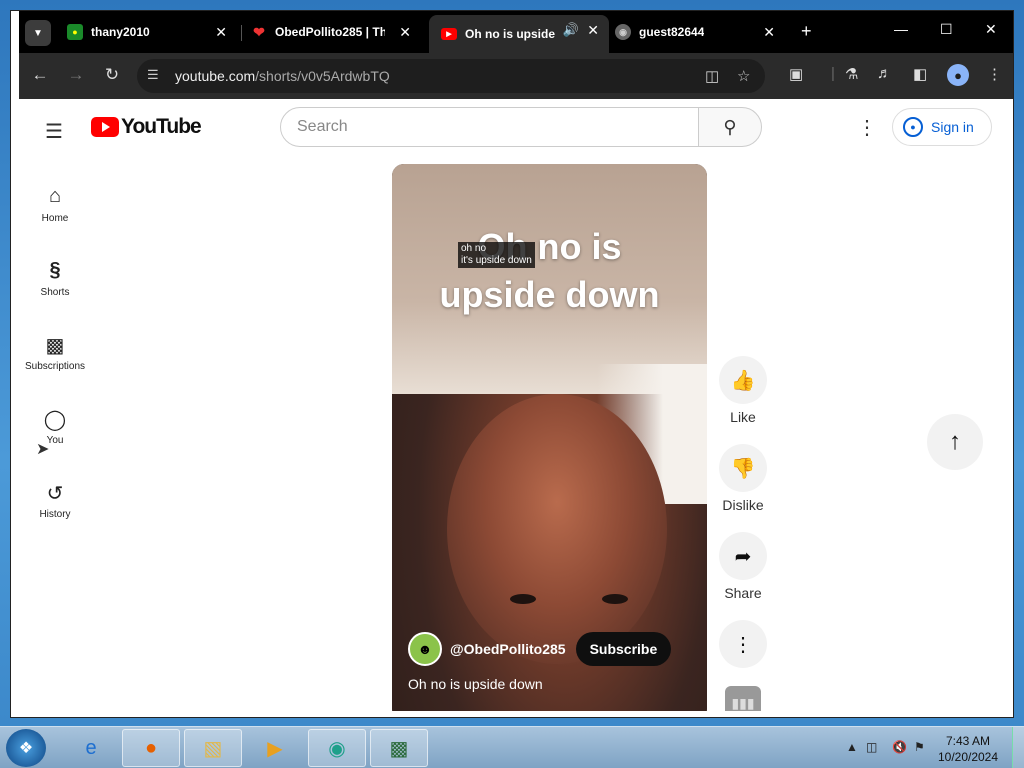  Describe the element at coordinates (519, 34) in the screenshot. I see `tab-youtube-short: ▶ Oh no is upside 🔊 ✕` at that location.